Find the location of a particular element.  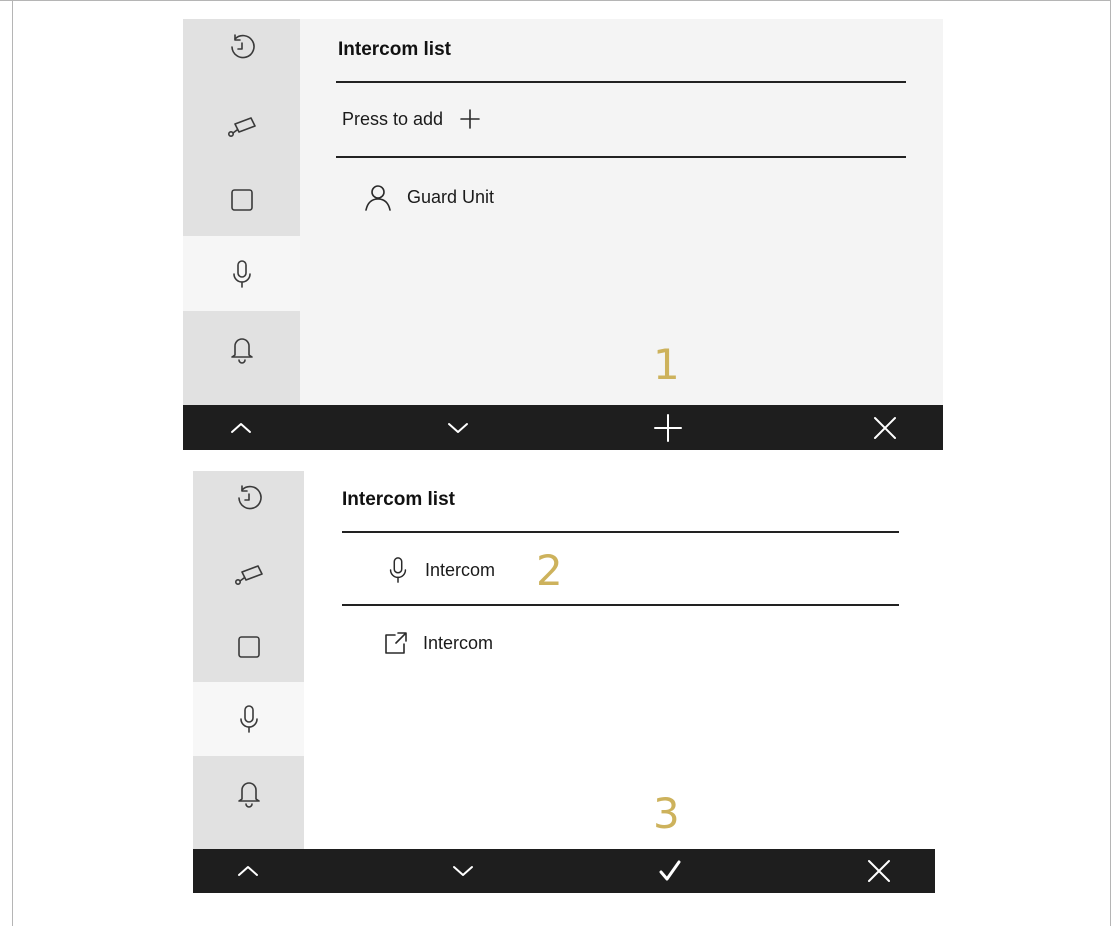

list-item-intercom-selected: Intercom is located at coordinates (440, 570).